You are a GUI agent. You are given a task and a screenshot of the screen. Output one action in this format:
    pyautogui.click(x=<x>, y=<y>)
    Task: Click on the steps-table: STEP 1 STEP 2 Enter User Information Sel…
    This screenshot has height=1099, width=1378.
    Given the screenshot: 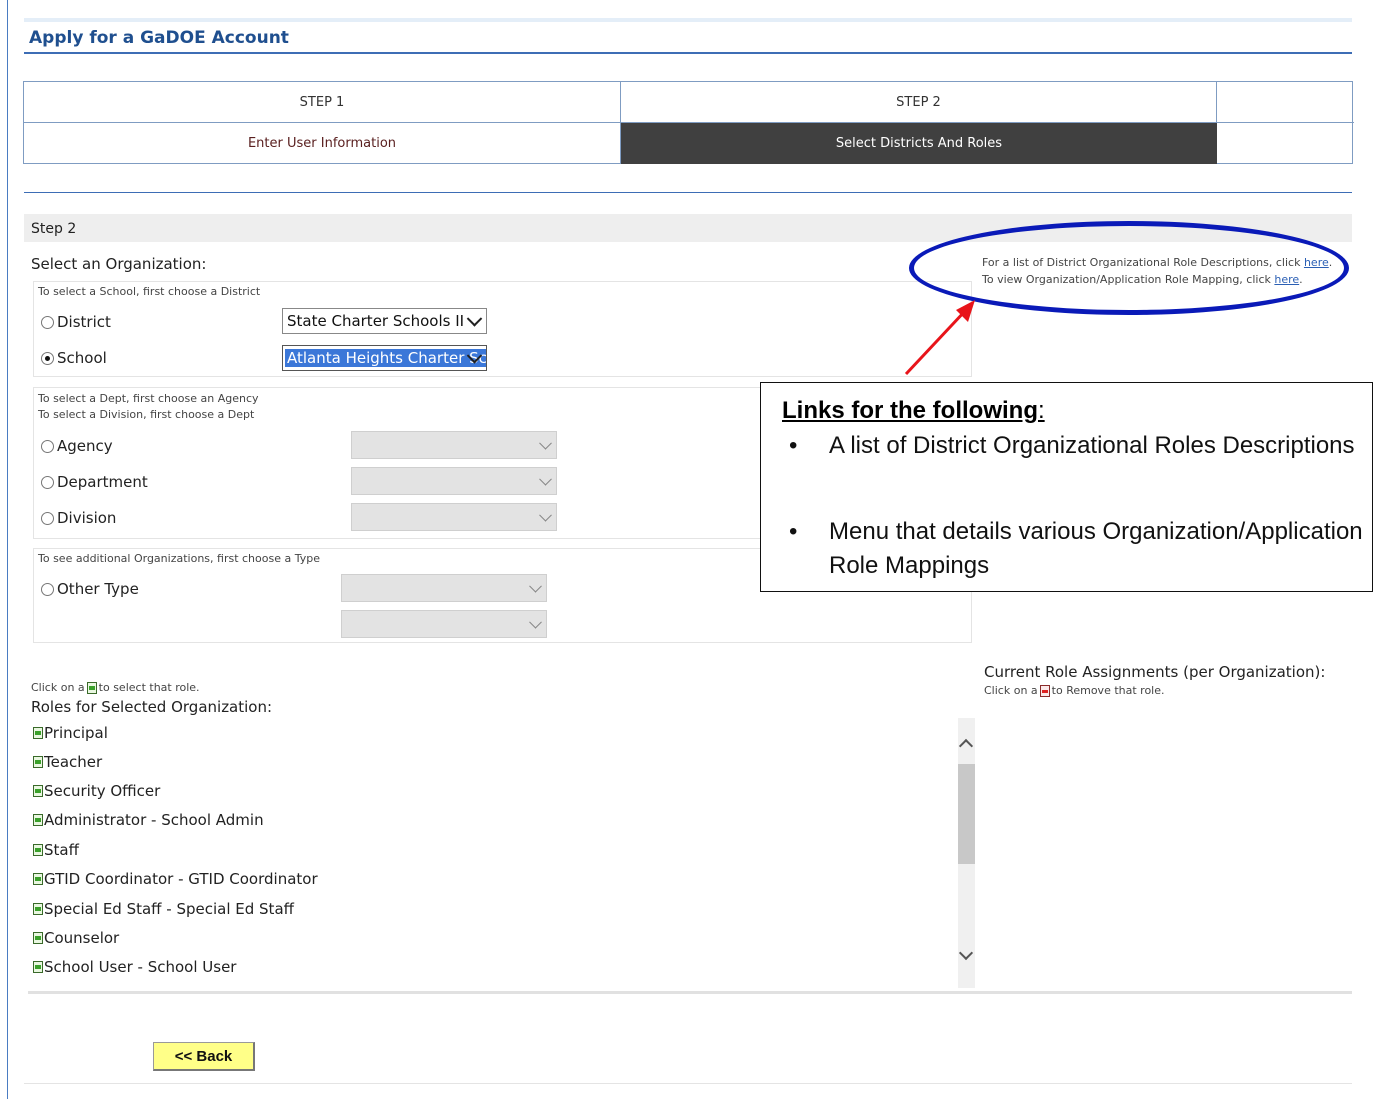 What is the action you would take?
    pyautogui.click(x=688, y=122)
    